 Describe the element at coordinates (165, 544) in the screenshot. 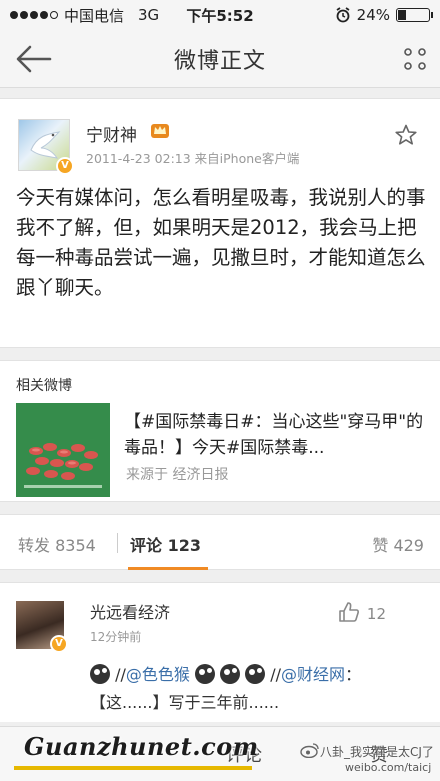

I see `tab-comments: 评论 123` at that location.